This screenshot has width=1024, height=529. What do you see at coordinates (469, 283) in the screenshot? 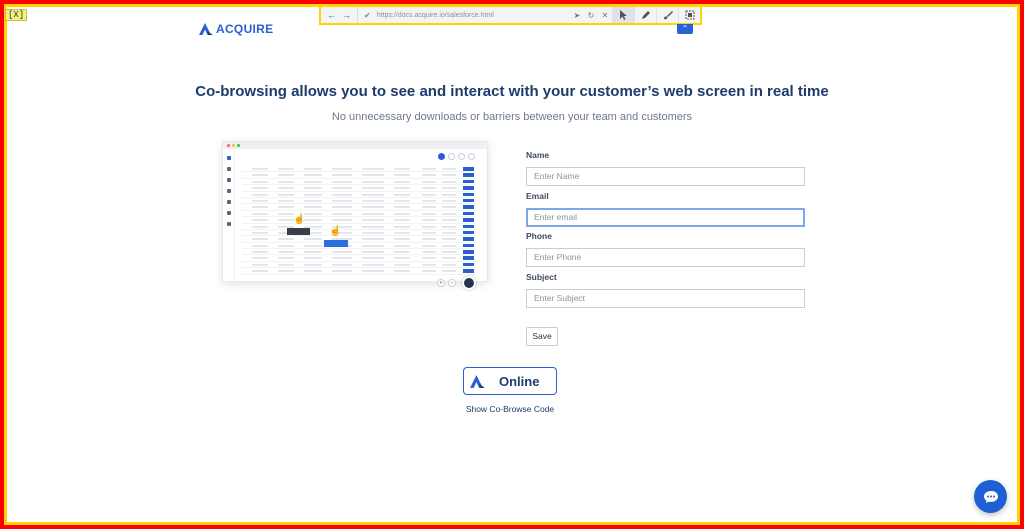
I see `avatar` at bounding box center [469, 283].